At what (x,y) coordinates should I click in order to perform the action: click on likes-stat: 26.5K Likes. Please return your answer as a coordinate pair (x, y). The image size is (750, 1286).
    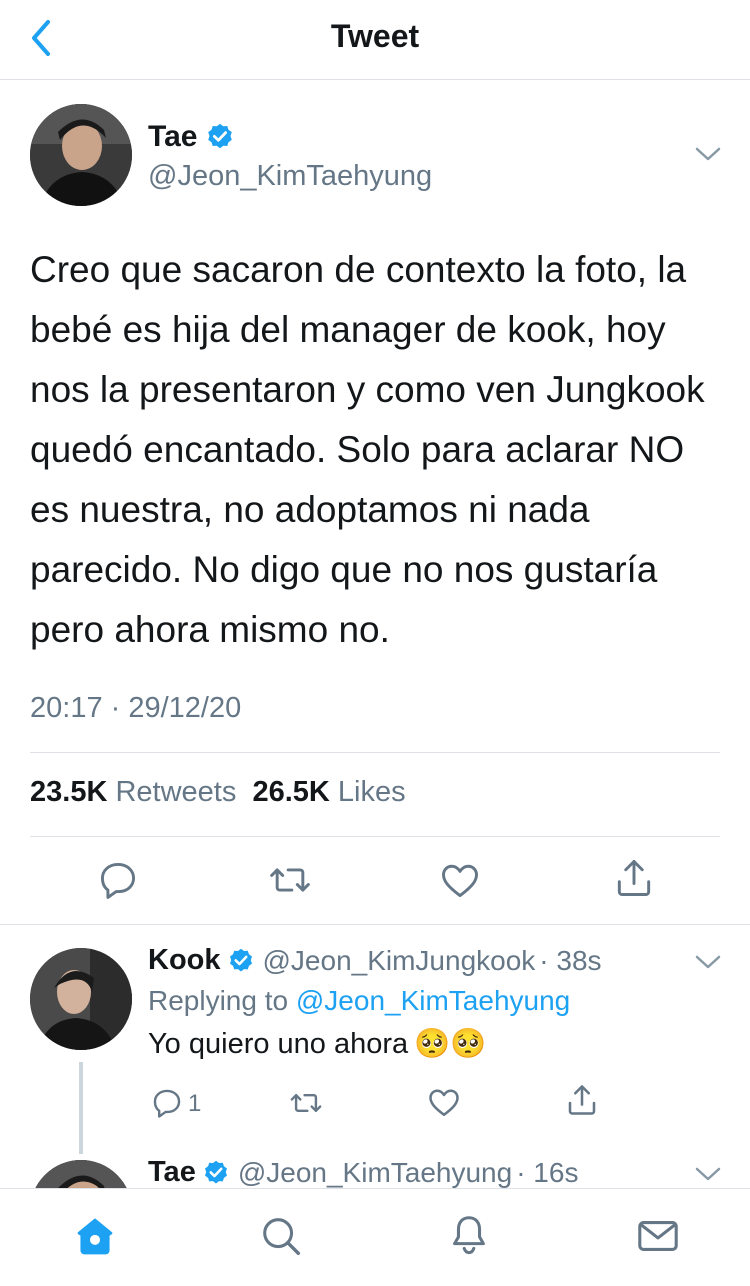
    Looking at the image, I should click on (328, 792).